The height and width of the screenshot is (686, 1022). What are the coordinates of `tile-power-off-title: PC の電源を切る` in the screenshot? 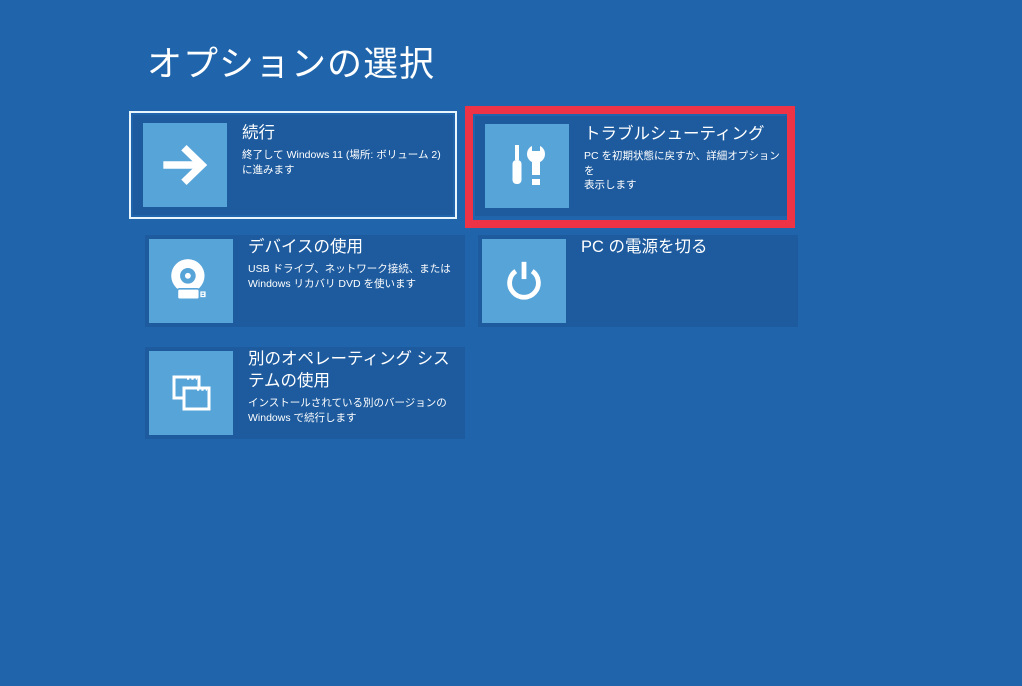 It's located at (644, 247).